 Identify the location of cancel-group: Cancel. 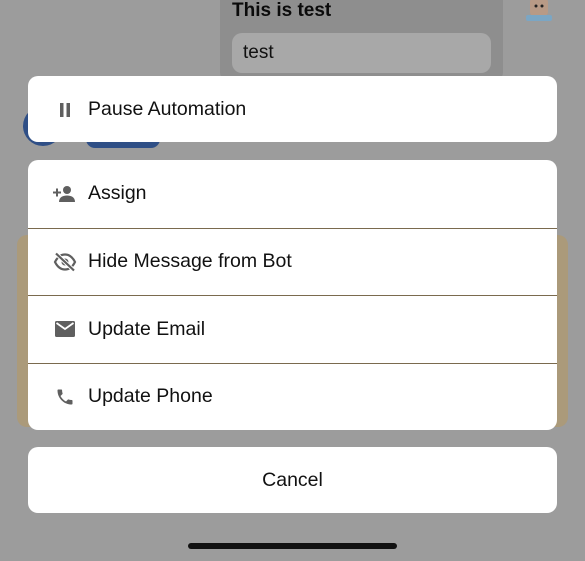
(292, 480).